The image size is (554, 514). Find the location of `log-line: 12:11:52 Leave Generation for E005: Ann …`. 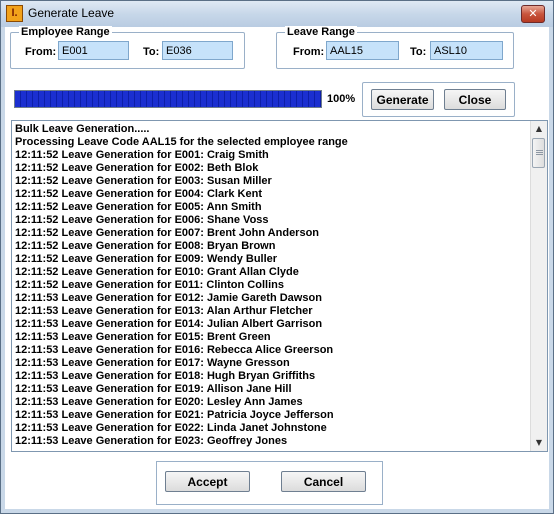

log-line: 12:11:52 Leave Generation for E005: Ann … is located at coordinates (138, 207).